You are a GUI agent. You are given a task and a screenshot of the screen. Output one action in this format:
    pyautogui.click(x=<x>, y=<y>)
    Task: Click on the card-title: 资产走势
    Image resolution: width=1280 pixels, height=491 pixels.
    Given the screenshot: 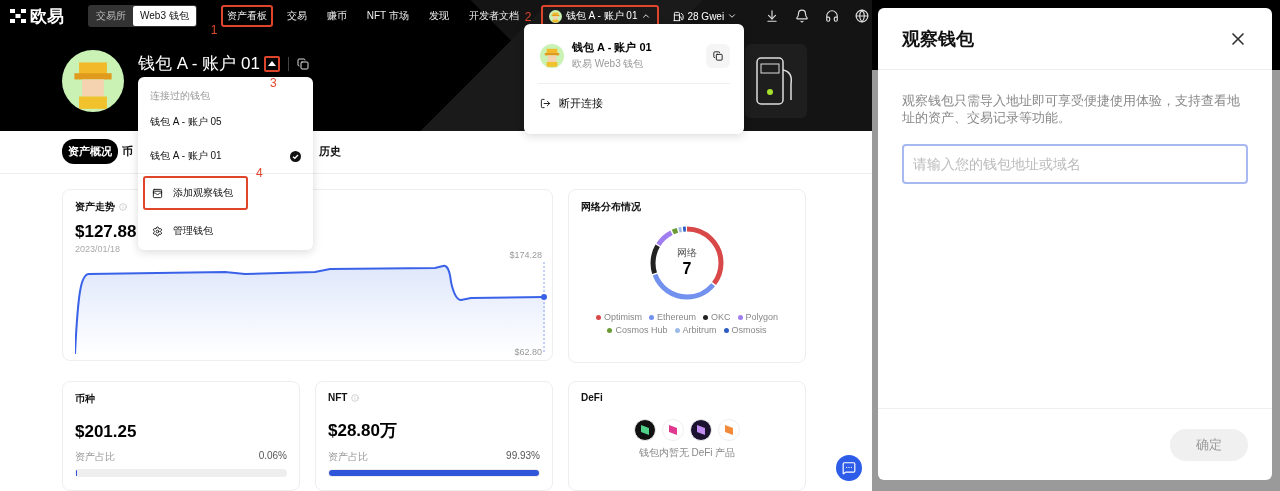 What is the action you would take?
    pyautogui.click(x=95, y=207)
    